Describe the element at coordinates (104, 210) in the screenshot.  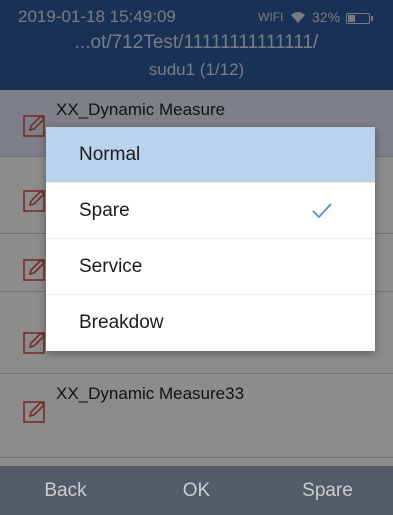
I see `option-label: Spare` at that location.